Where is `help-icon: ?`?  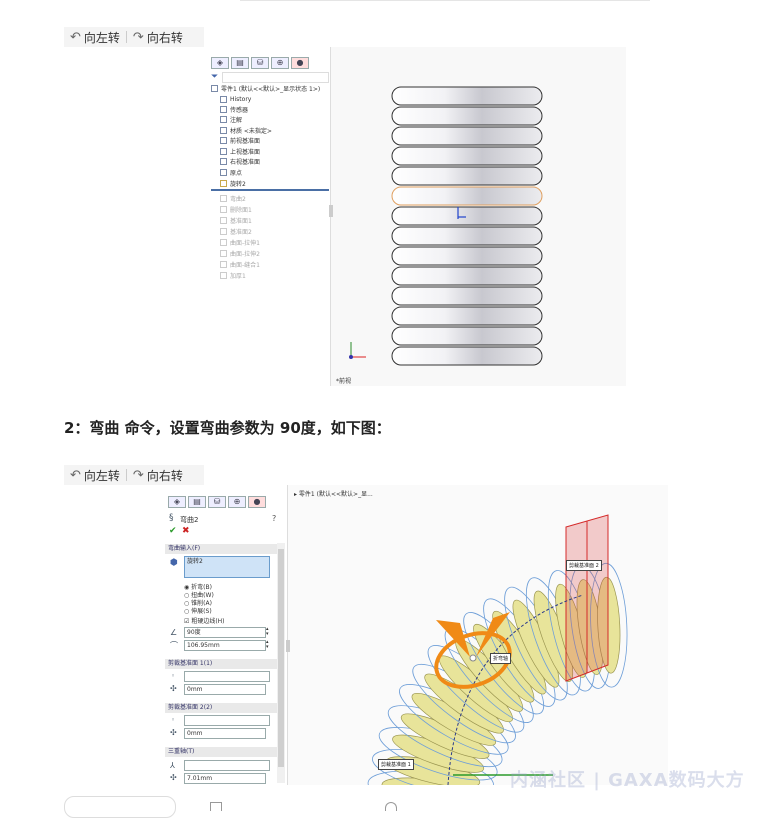 help-icon: ? is located at coordinates (274, 518).